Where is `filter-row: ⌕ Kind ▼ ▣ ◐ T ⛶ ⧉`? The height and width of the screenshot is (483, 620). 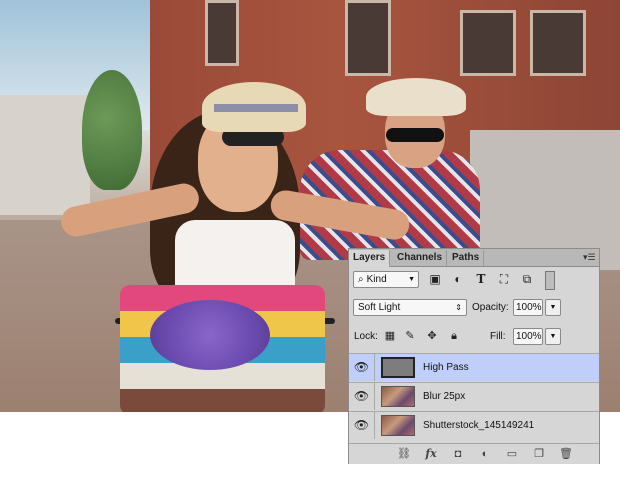
filter-row: ⌕ Kind ▼ ▣ ◐ T ⛶ ⧉ is located at coordinates (474, 280).